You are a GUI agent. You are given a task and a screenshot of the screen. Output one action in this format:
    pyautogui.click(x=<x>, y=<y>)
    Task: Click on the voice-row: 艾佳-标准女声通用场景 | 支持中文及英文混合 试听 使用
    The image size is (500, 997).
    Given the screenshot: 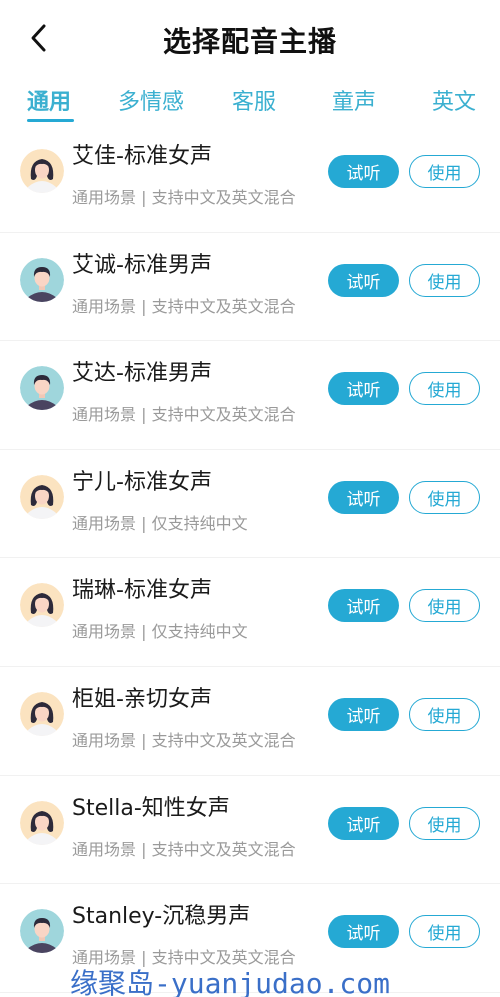 What is the action you would take?
    pyautogui.click(x=250, y=178)
    